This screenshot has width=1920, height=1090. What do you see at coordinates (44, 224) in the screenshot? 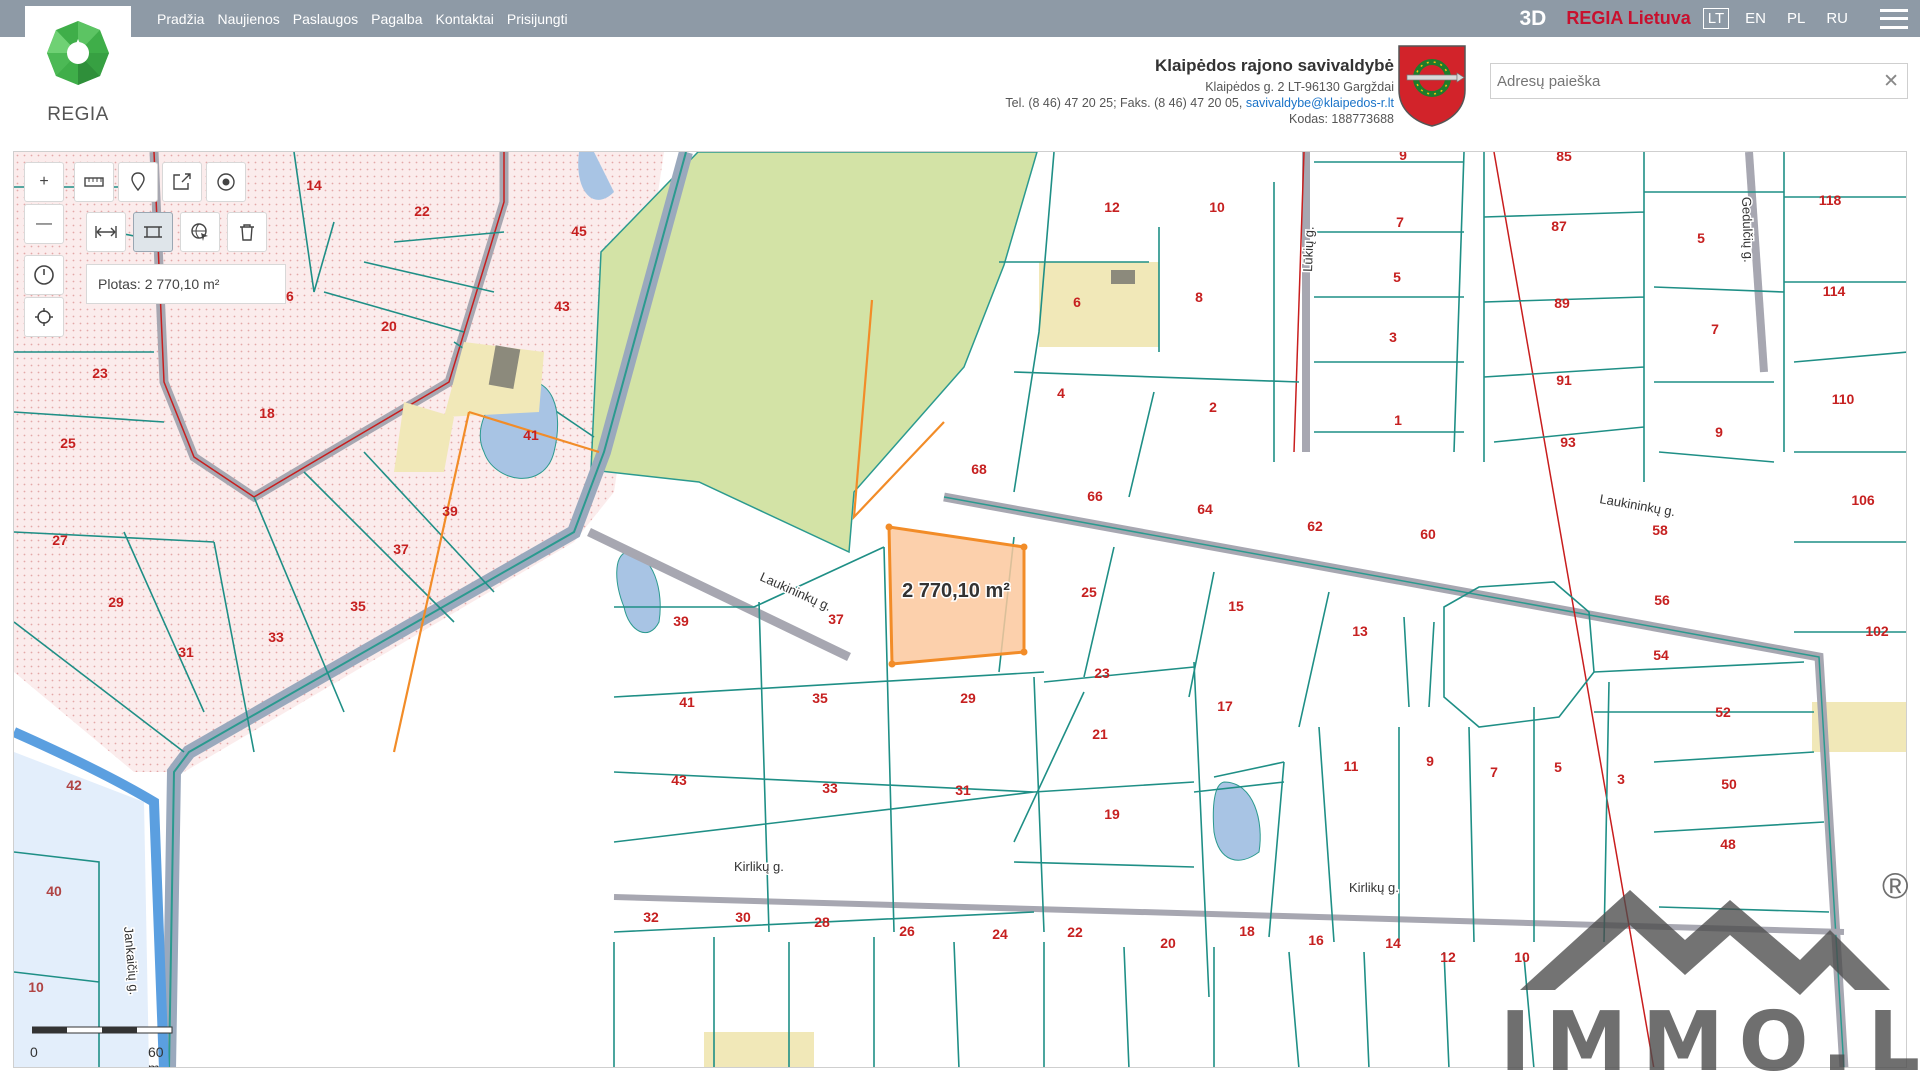
I see `zoom-out-button: —` at bounding box center [44, 224].